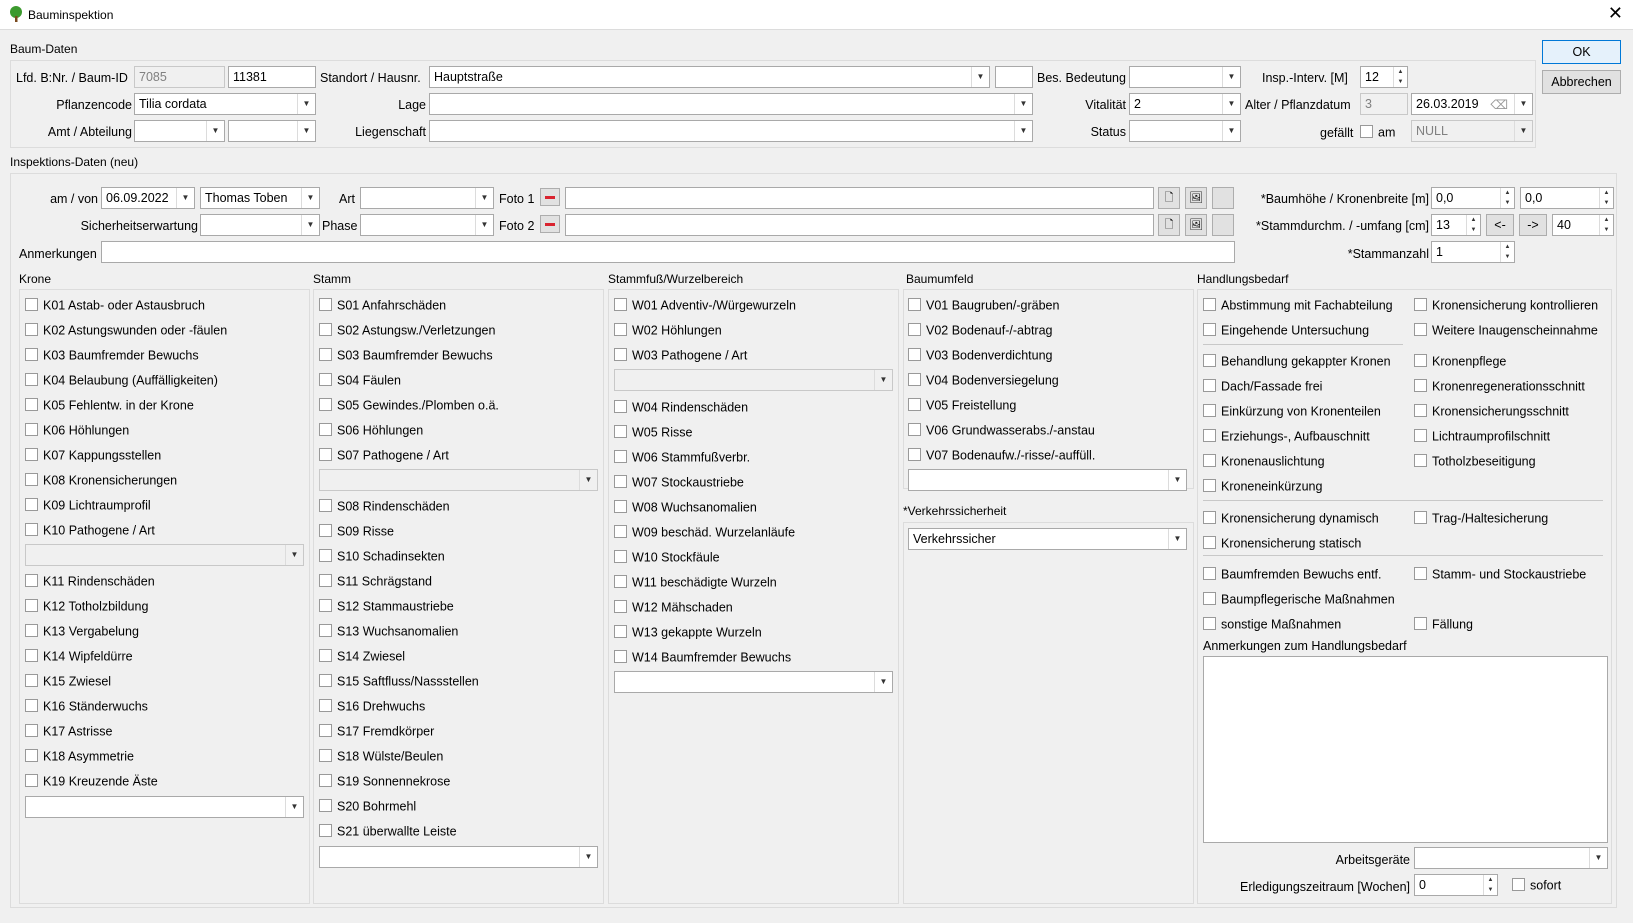 The width and height of the screenshot is (1633, 923). Describe the element at coordinates (179, 131) in the screenshot. I see `amt-combo: ▼` at that location.